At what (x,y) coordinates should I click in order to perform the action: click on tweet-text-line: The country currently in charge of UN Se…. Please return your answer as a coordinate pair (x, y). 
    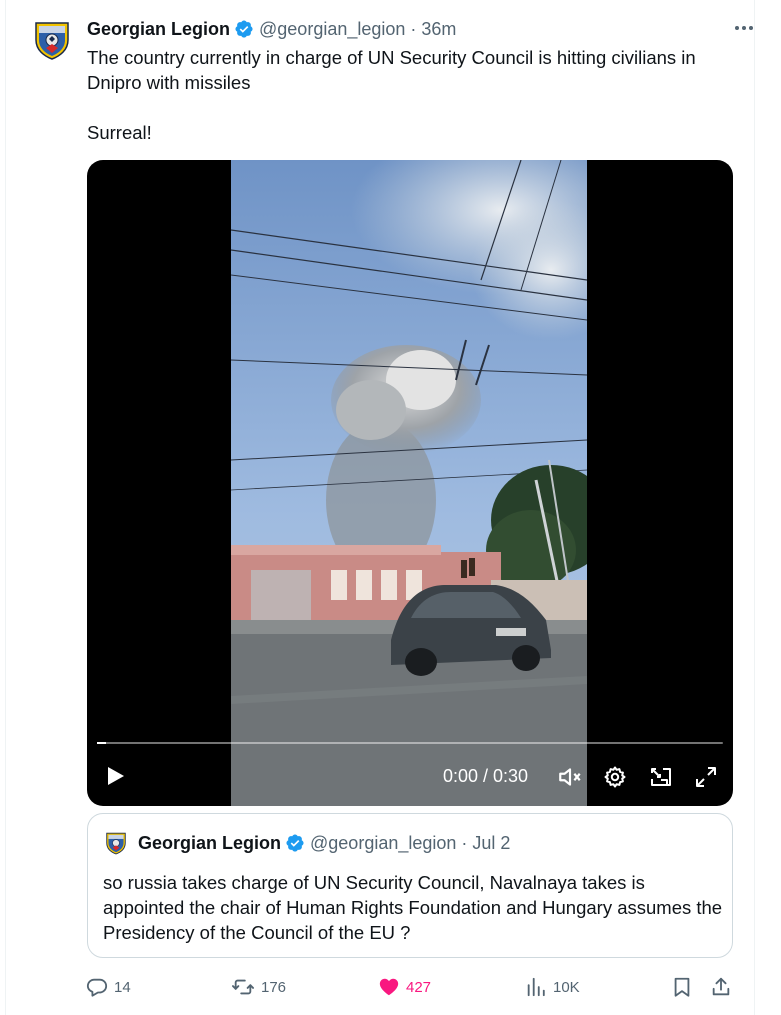
    Looking at the image, I should click on (391, 70).